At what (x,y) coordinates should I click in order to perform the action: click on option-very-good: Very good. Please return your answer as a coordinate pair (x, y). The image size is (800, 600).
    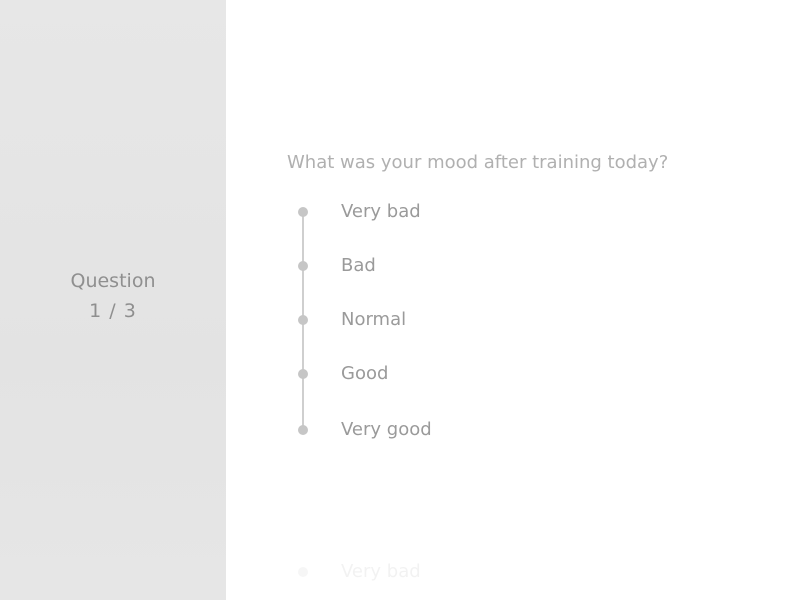
    Looking at the image, I should click on (437, 430).